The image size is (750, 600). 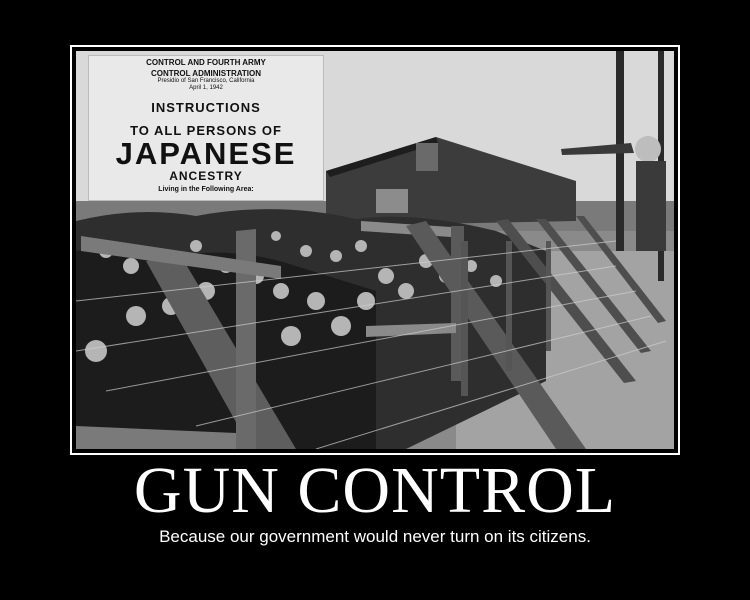 I want to click on notice-header-2: CONTROL ADMINISTRATION, so click(x=206, y=73).